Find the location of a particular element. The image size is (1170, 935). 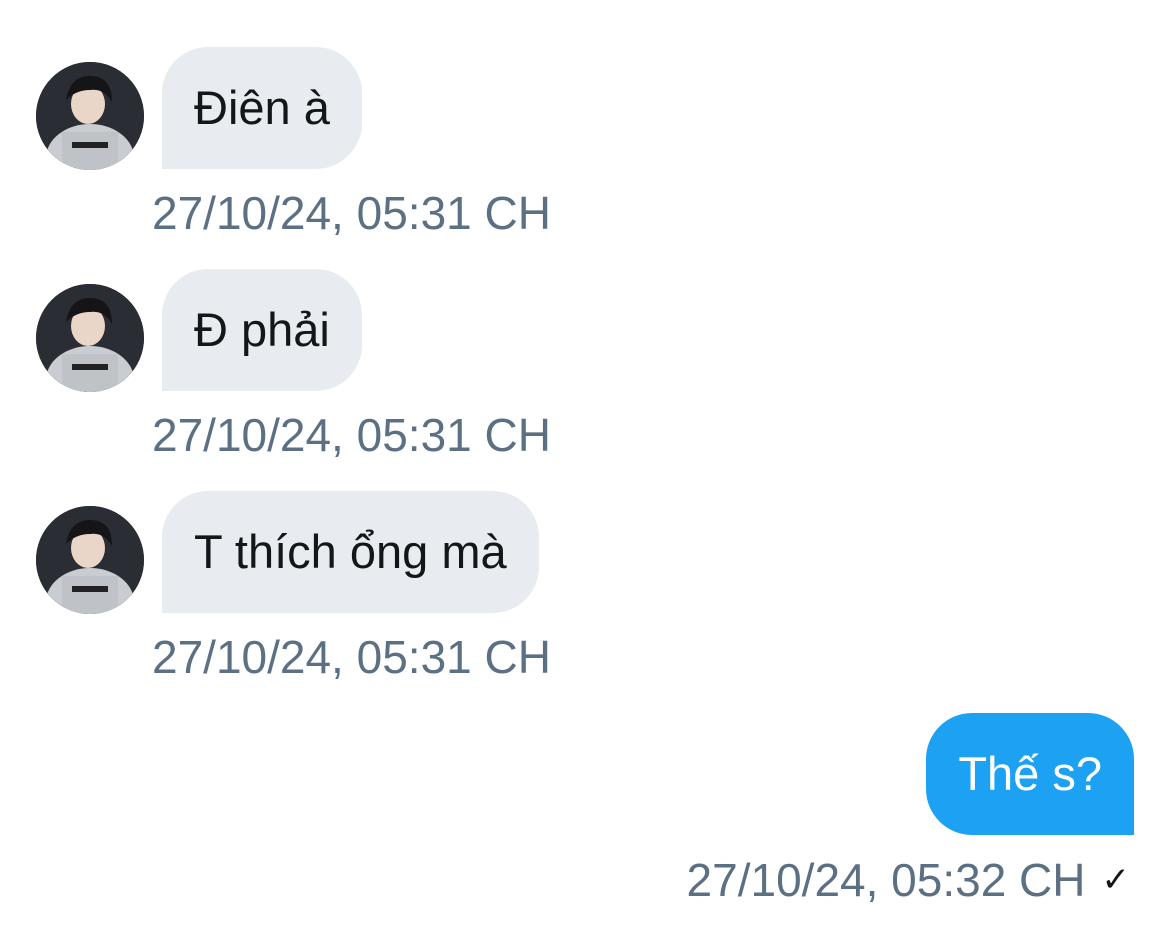

message-timestamp-outgoing: 27/10/24, 05:32 CH ✓ is located at coordinates (908, 880).